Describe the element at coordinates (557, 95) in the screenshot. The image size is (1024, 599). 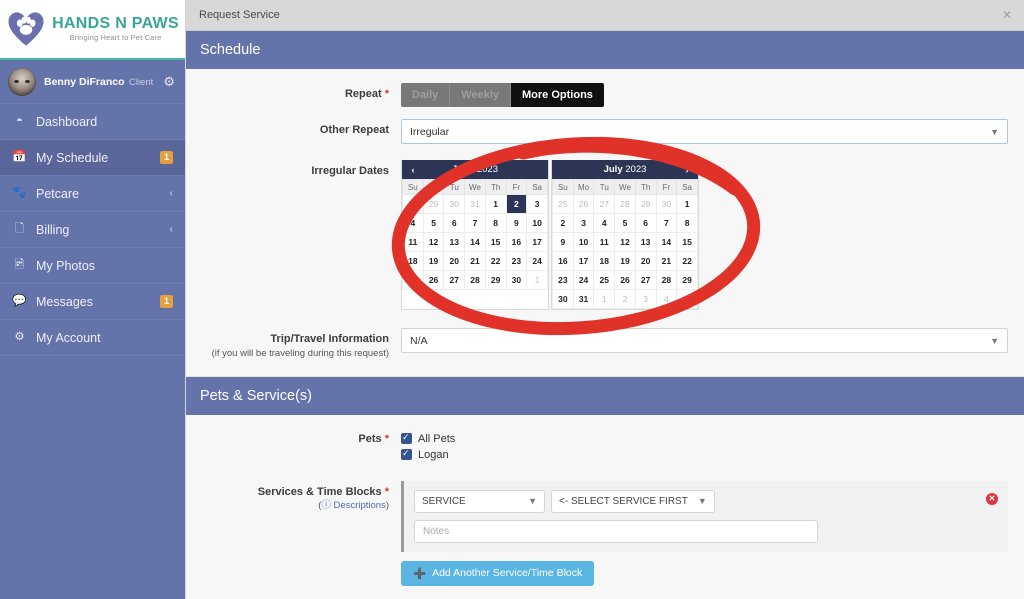
I see `repeat-option-more-options: More Options` at that location.